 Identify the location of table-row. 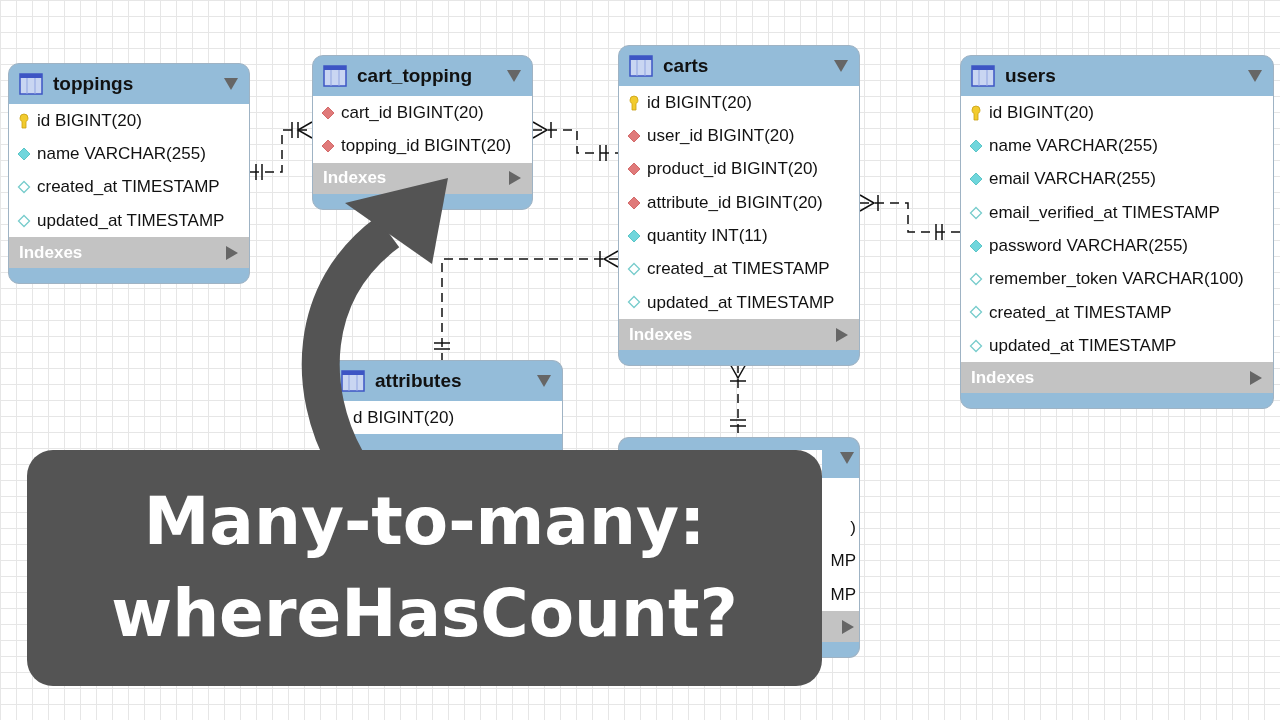
(840, 495).